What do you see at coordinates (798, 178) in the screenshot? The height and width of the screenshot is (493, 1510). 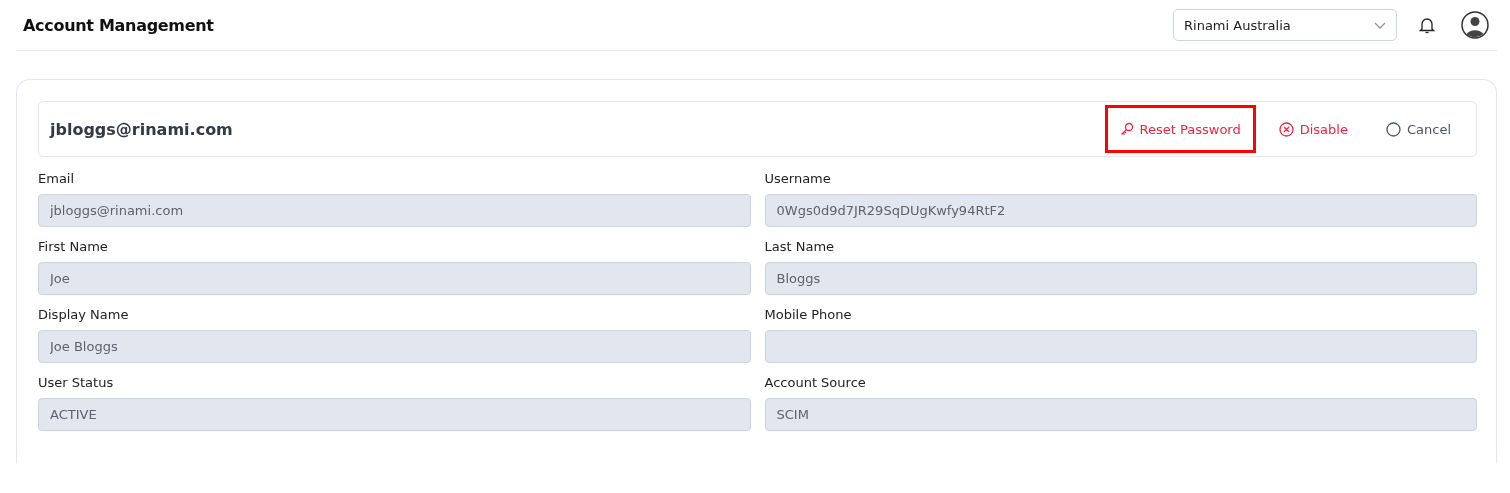 I see `field-label: Username` at bounding box center [798, 178].